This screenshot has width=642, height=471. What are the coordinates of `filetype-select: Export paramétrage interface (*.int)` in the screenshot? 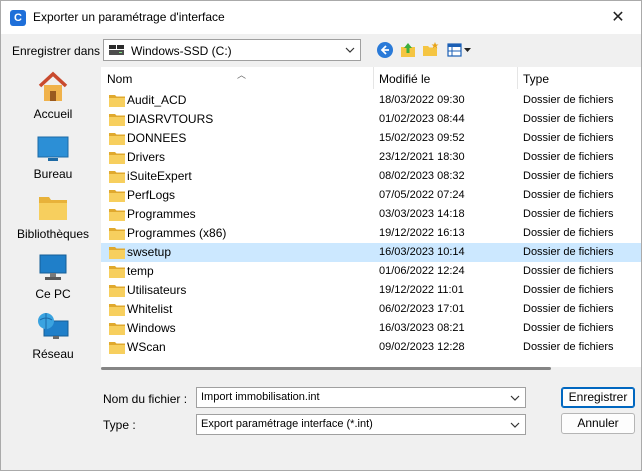 It's located at (361, 424).